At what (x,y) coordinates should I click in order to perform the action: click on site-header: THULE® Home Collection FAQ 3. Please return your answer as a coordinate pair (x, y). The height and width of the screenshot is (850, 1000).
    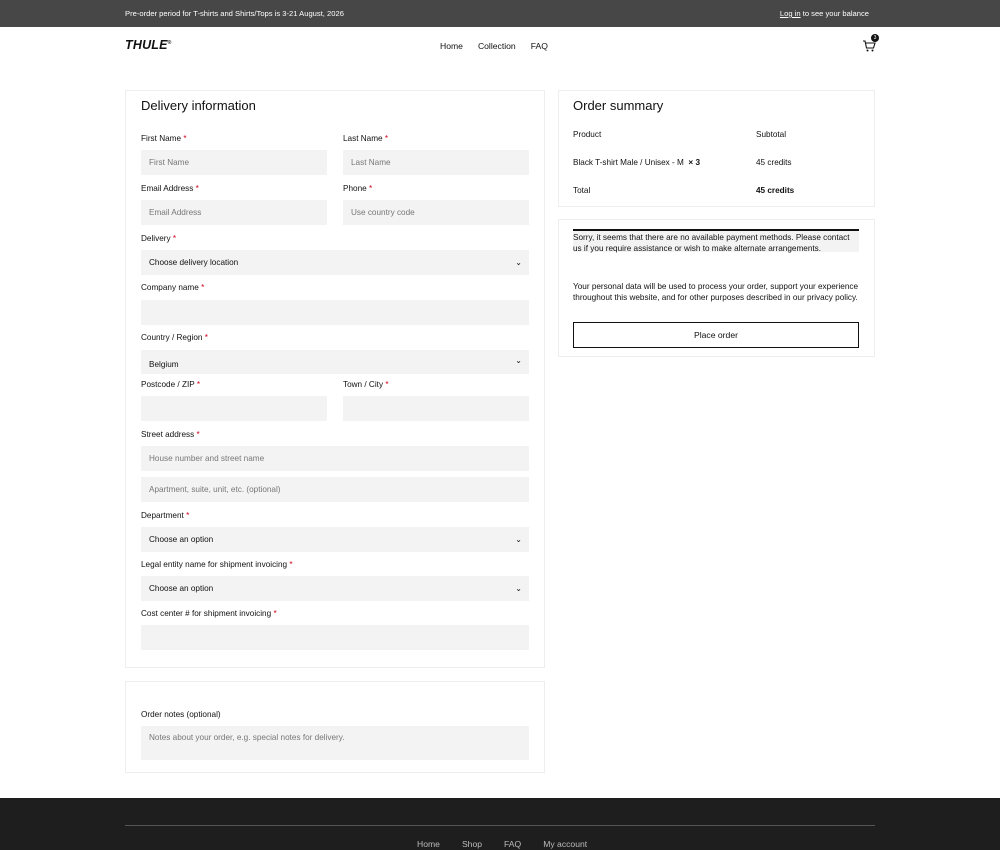
    Looking at the image, I should click on (500, 46).